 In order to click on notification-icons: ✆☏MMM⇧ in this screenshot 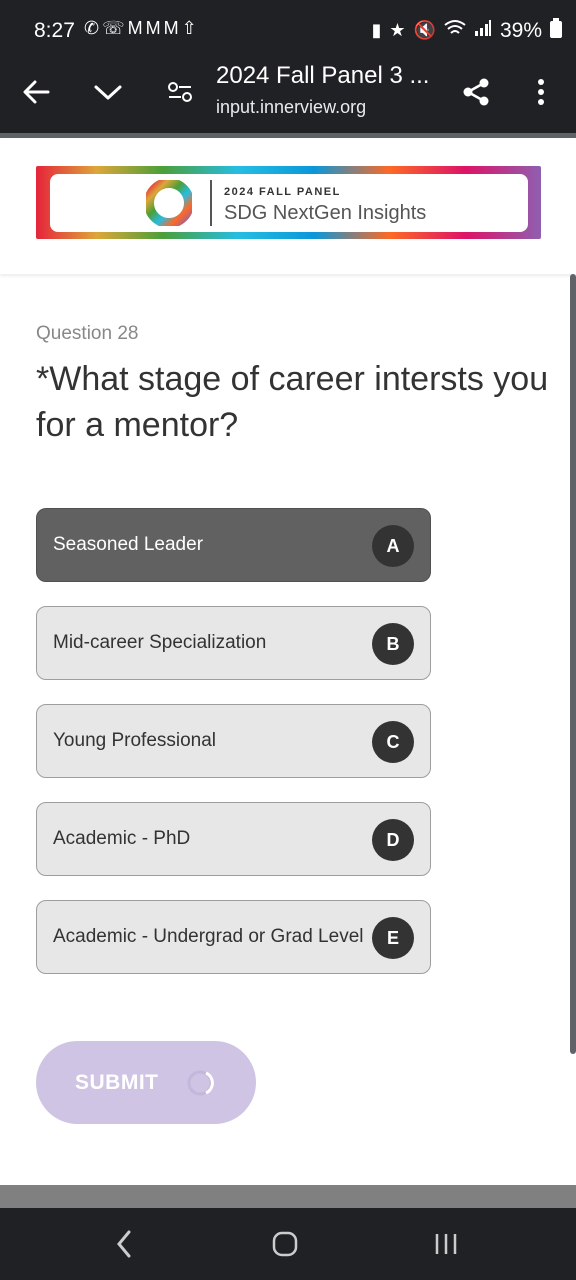, I will do `click(142, 28)`.